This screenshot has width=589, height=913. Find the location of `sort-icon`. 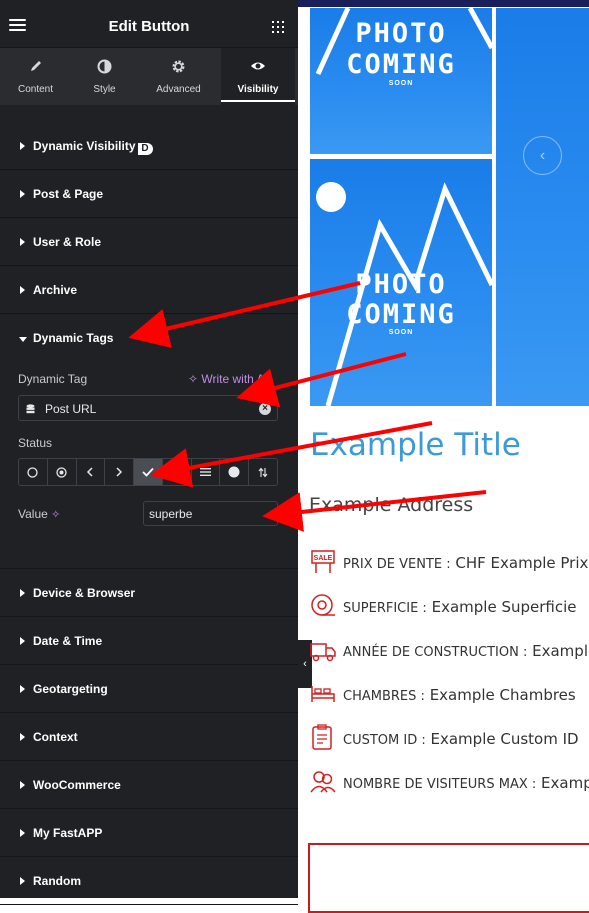

sort-icon is located at coordinates (263, 472).